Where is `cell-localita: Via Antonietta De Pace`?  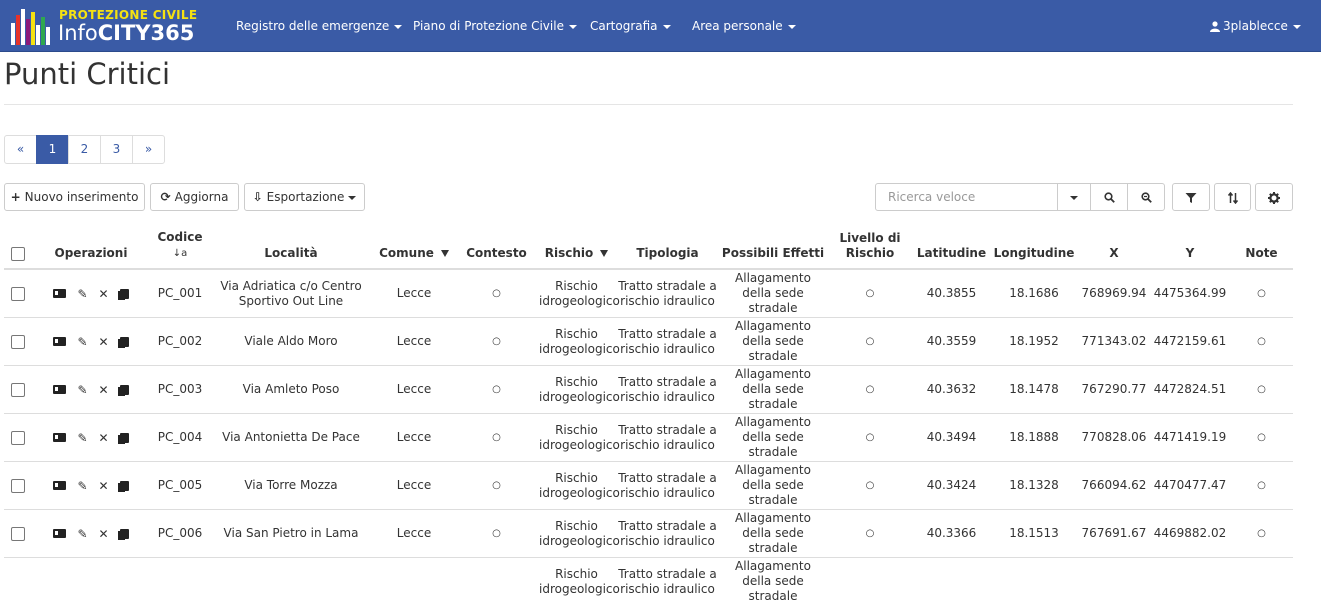
cell-localita: Via Antonietta De Pace is located at coordinates (291, 438).